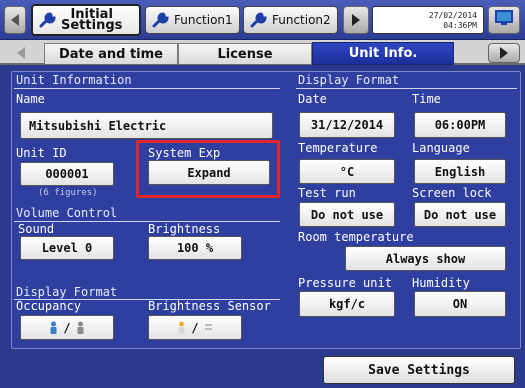 The width and height of the screenshot is (525, 388). What do you see at coordinates (181, 327) in the screenshot?
I see `bright-sensor-icon` at bounding box center [181, 327].